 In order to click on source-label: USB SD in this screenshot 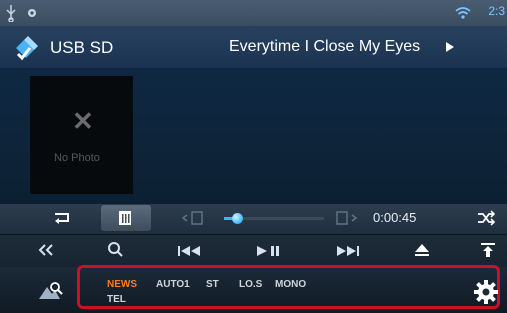, I will do `click(81, 48)`.